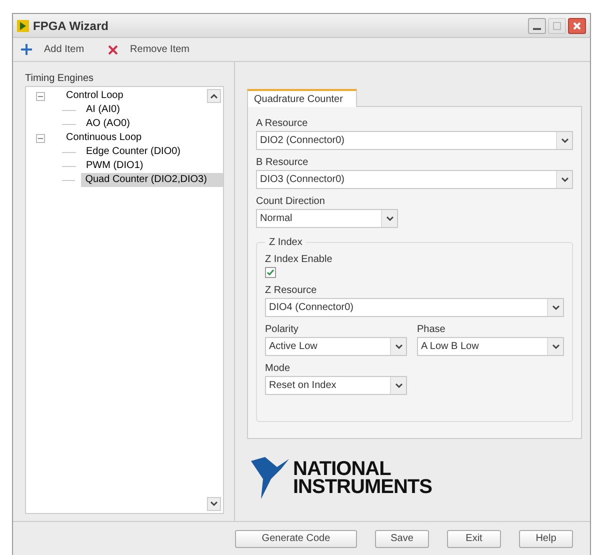  Describe the element at coordinates (402, 539) in the screenshot. I see `dialog-button: Save` at that location.